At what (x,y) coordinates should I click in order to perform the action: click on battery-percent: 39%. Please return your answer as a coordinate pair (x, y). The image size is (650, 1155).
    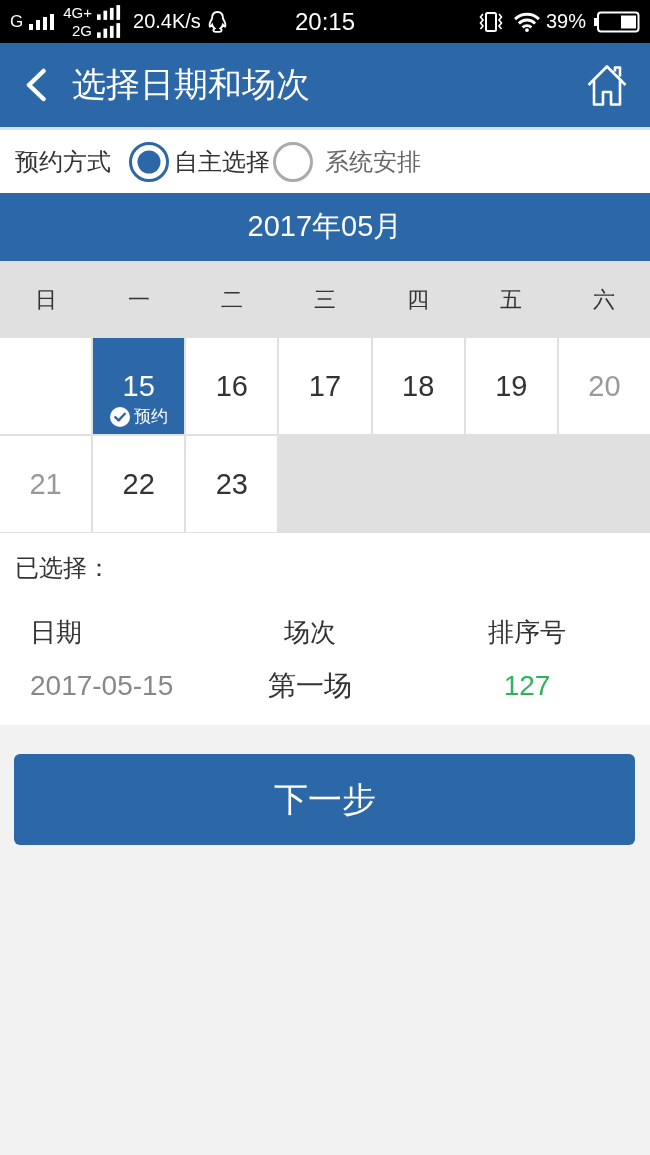
    Looking at the image, I should click on (565, 21).